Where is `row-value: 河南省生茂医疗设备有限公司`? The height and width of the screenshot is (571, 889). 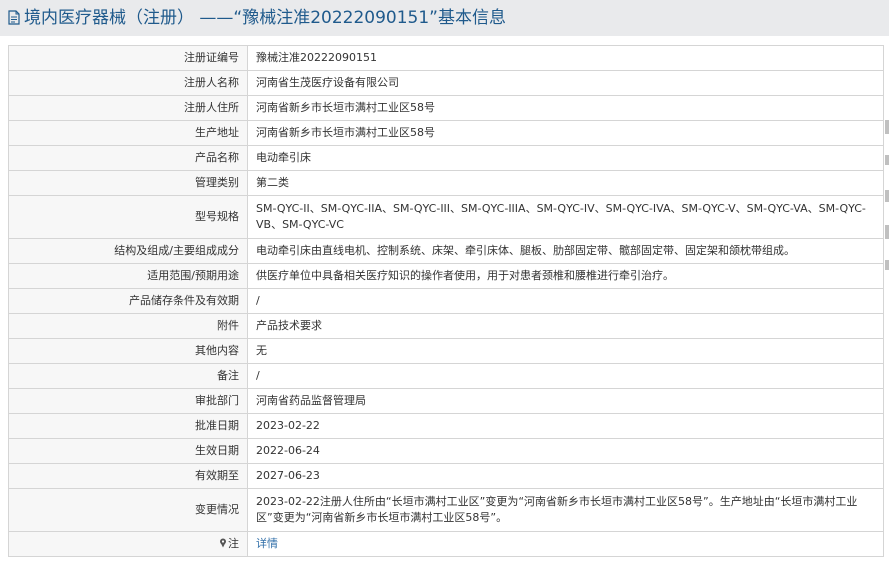
row-value: 河南省生茂医疗设备有限公司 is located at coordinates (565, 83).